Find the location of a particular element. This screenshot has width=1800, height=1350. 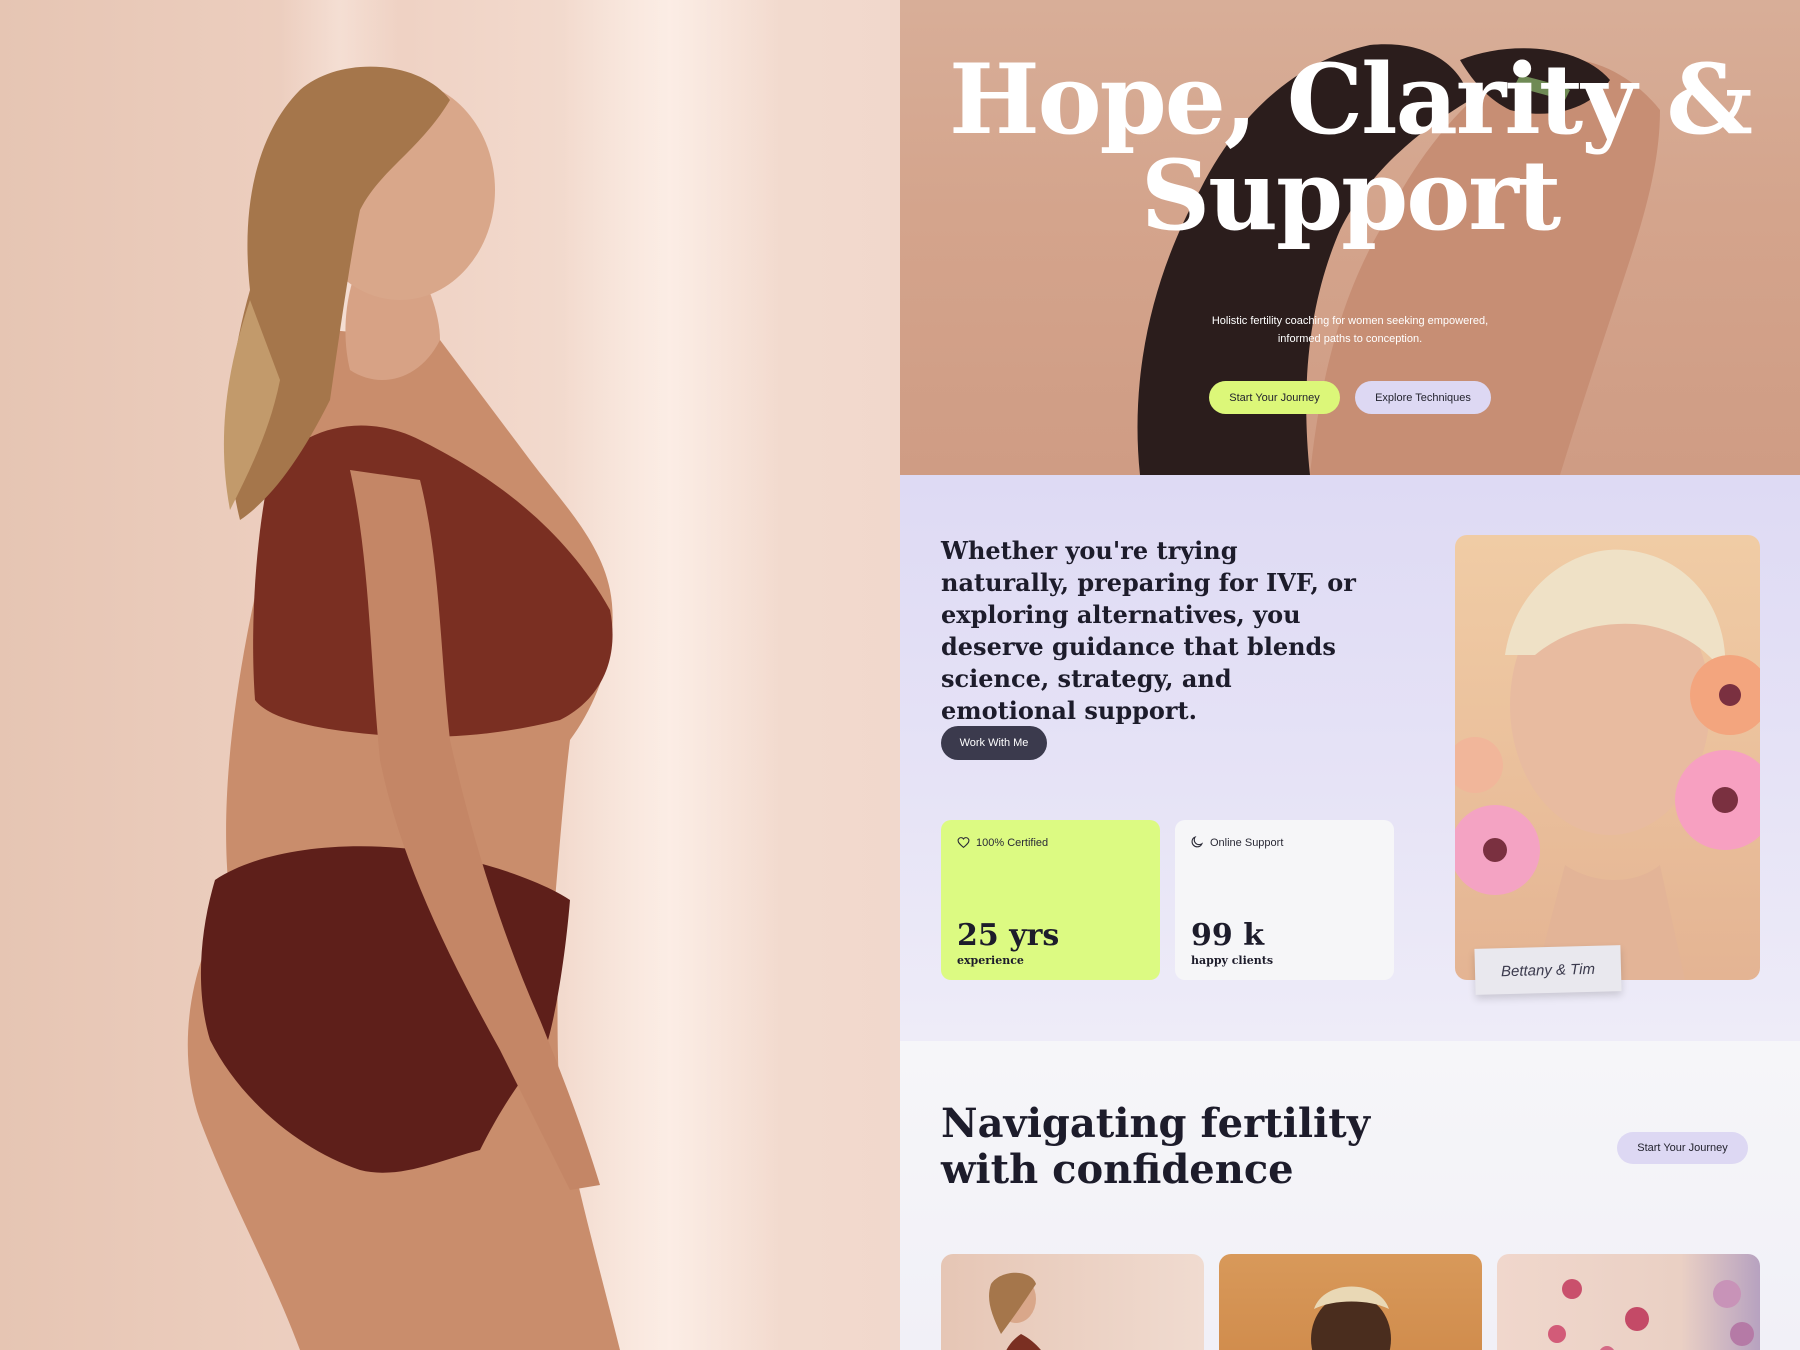

stat-card-clients: Online Support 99 k happy clients is located at coordinates (1284, 900).